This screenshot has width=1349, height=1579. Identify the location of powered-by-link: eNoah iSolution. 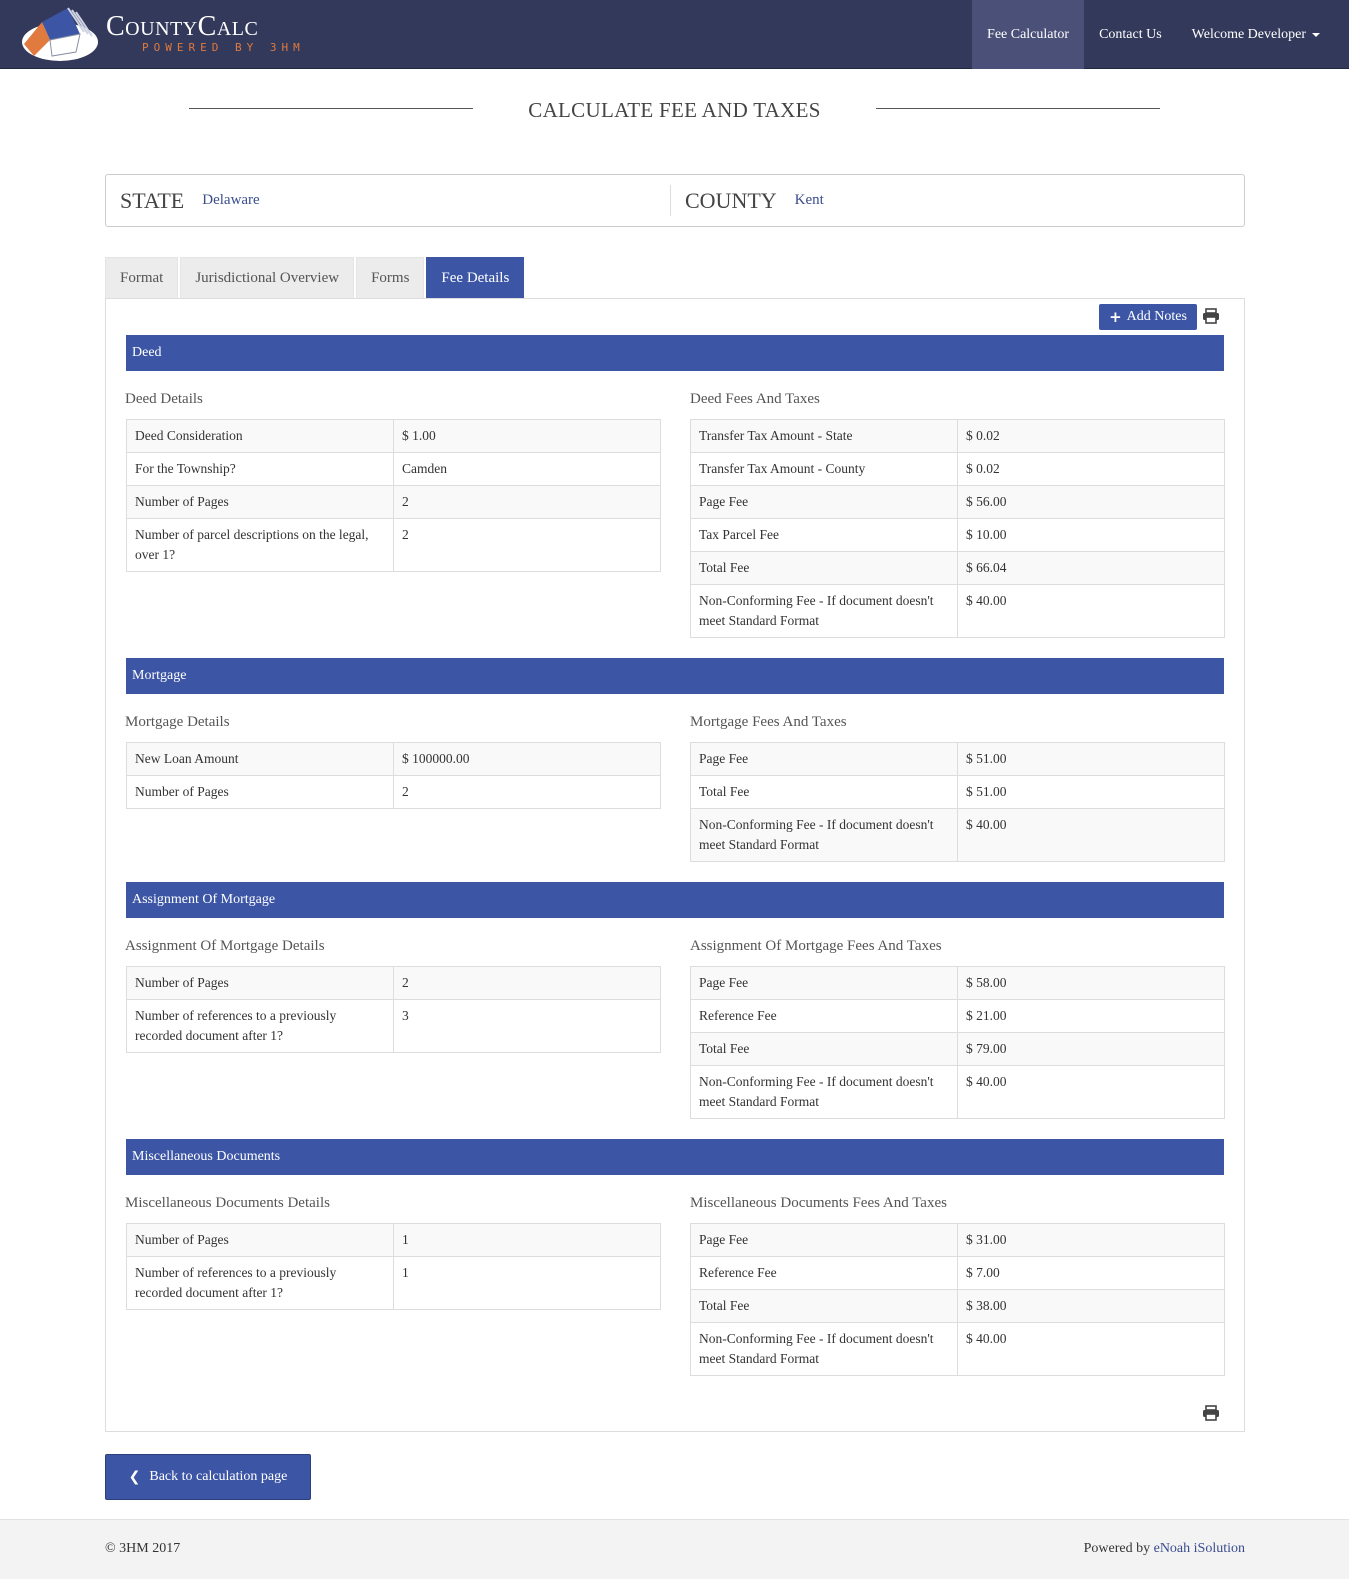
(1199, 1548).